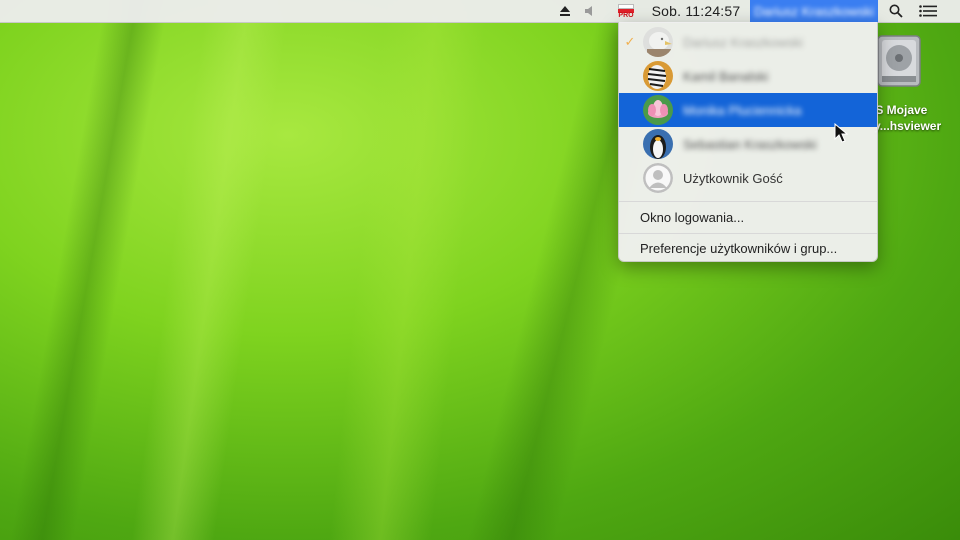 This screenshot has width=960, height=540. I want to click on volume-icon, so click(591, 11).